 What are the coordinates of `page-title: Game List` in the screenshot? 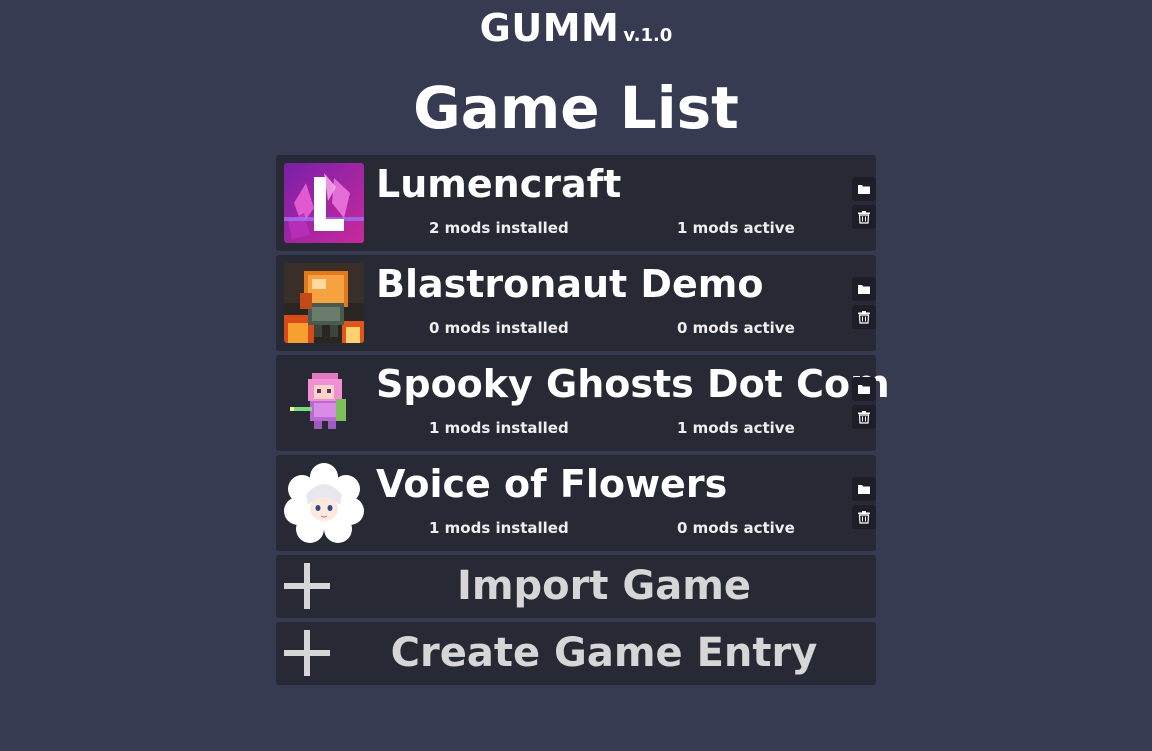 It's located at (576, 108).